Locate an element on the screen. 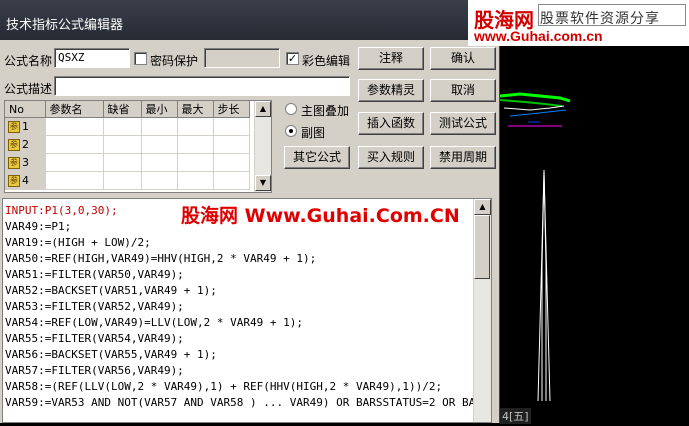 The width and height of the screenshot is (689, 426). code-line: VAR57:=FILTER(VAR56,VAR49); is located at coordinates (94, 370).